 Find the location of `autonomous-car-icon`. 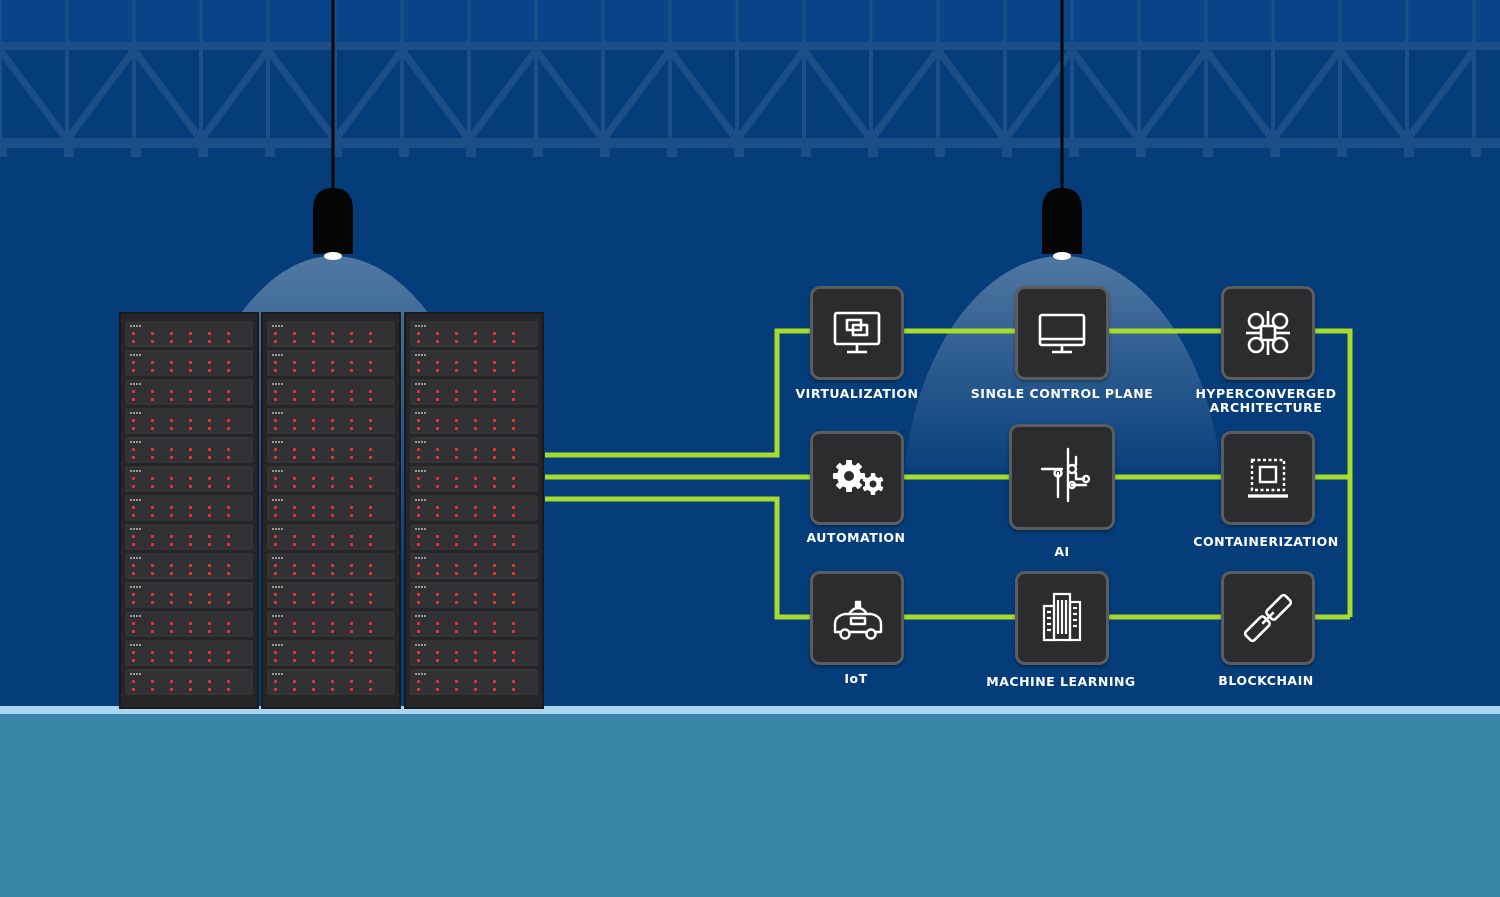

autonomous-car-icon is located at coordinates (858, 620).